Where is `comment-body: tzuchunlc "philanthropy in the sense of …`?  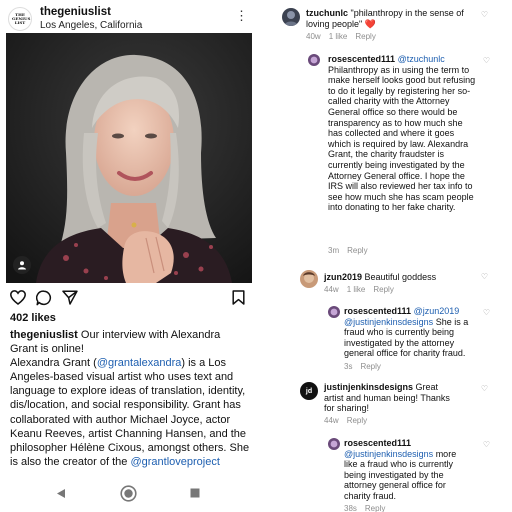
comment-body: tzuchunlc "philanthropy in the sense of … is located at coordinates (395, 18).